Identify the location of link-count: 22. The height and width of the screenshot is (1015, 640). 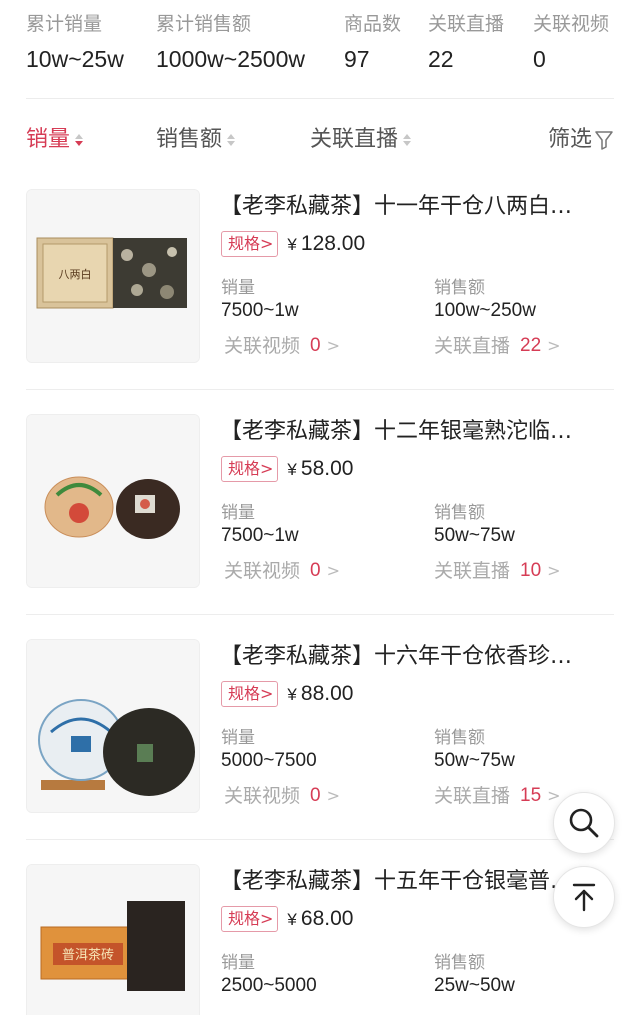
(531, 345).